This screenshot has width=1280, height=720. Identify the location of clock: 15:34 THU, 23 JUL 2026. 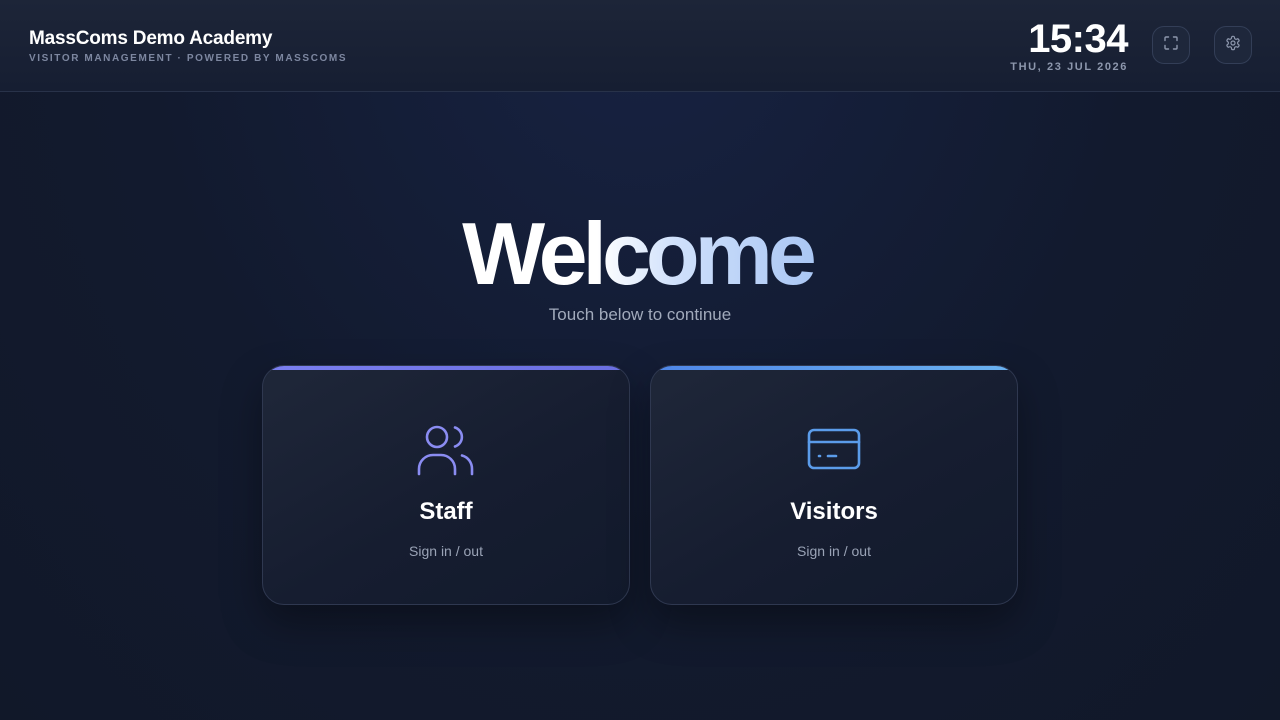
(1069, 46).